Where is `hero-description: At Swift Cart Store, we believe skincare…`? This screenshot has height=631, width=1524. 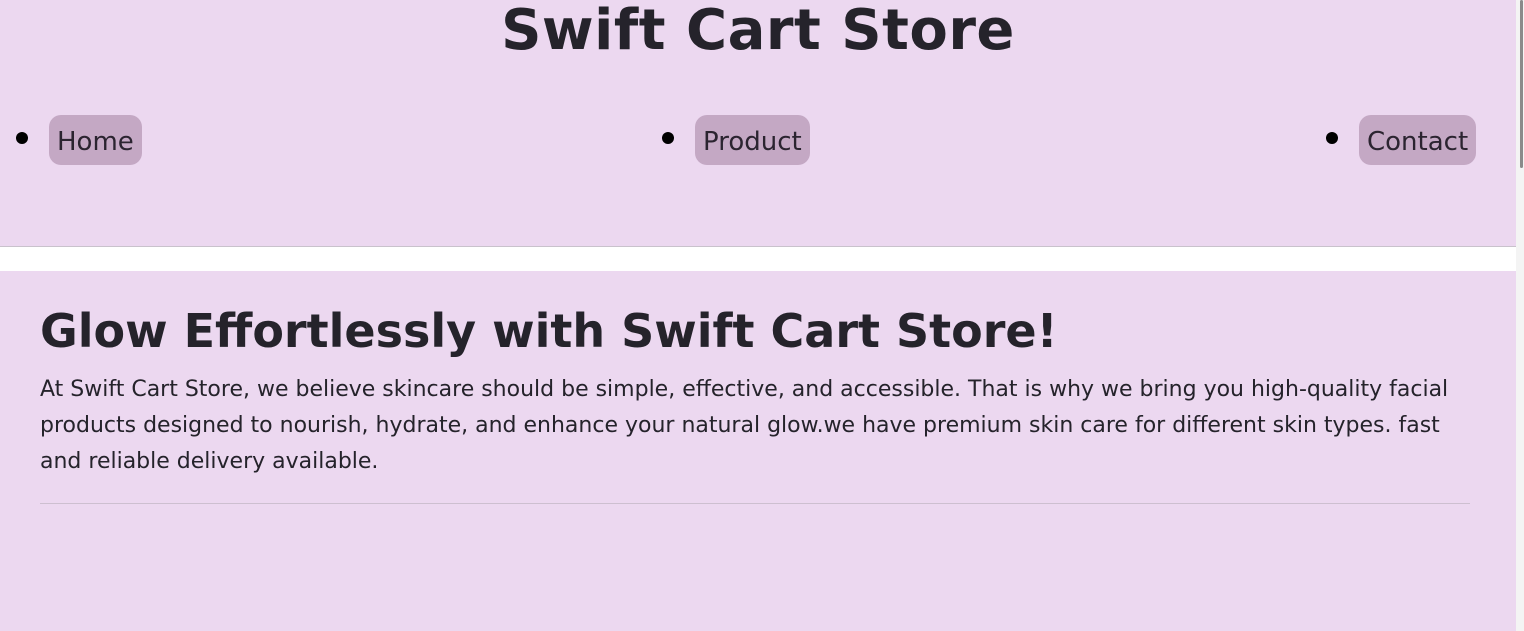
hero-description: At Swift Cart Store, we believe skincare… is located at coordinates (744, 425).